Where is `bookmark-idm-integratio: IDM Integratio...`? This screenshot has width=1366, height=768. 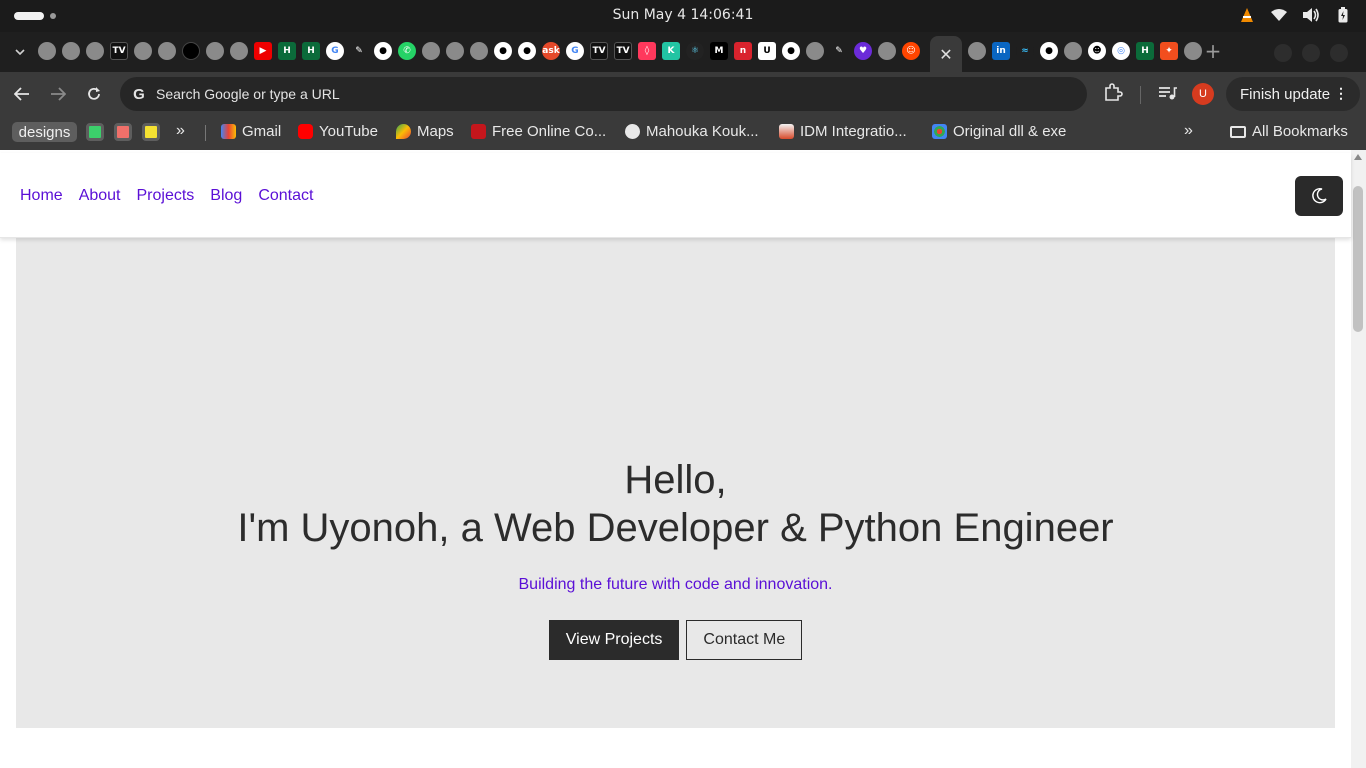 bookmark-idm-integratio: IDM Integratio... is located at coordinates (843, 131).